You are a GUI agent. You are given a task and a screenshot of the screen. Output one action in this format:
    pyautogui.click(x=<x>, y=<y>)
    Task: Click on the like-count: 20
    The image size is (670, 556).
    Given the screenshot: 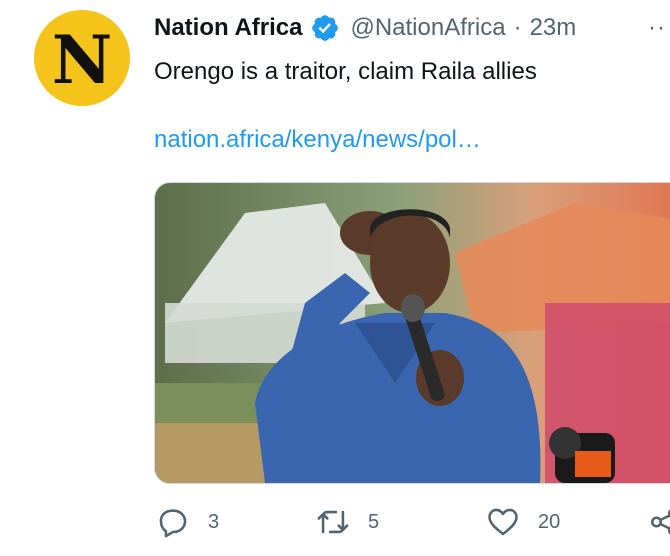 What is the action you would take?
    pyautogui.click(x=549, y=521)
    